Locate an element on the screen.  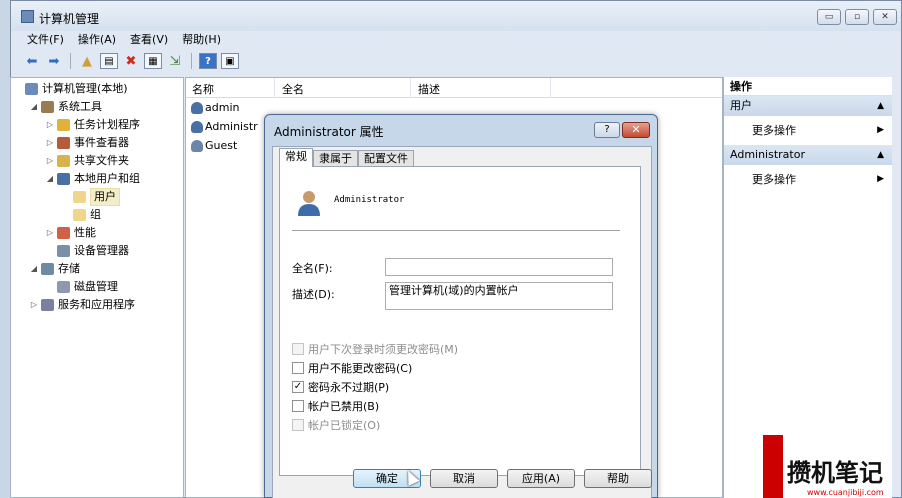
menu-action: 操作(A) is located at coordinates (97, 40).